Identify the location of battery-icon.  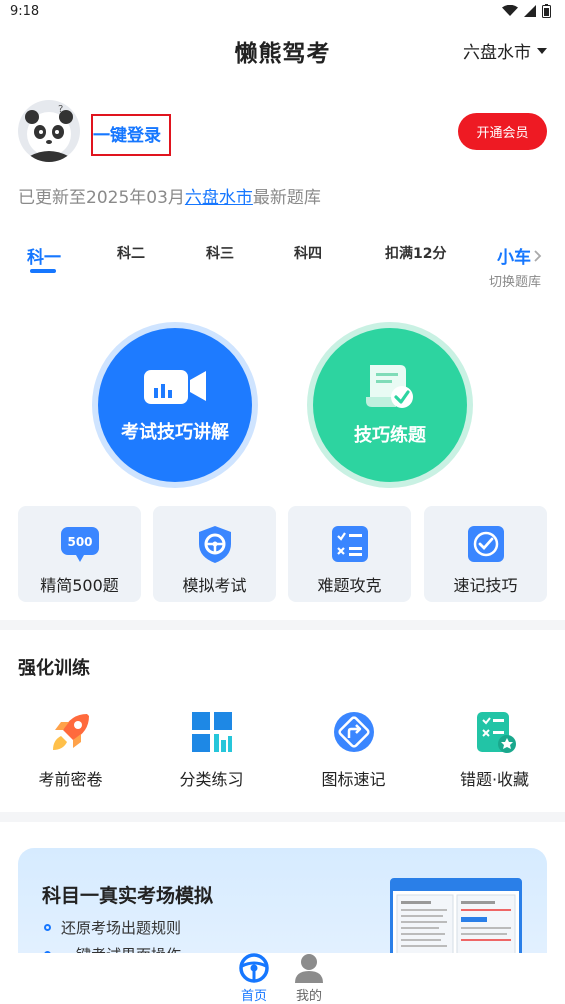
(546, 11).